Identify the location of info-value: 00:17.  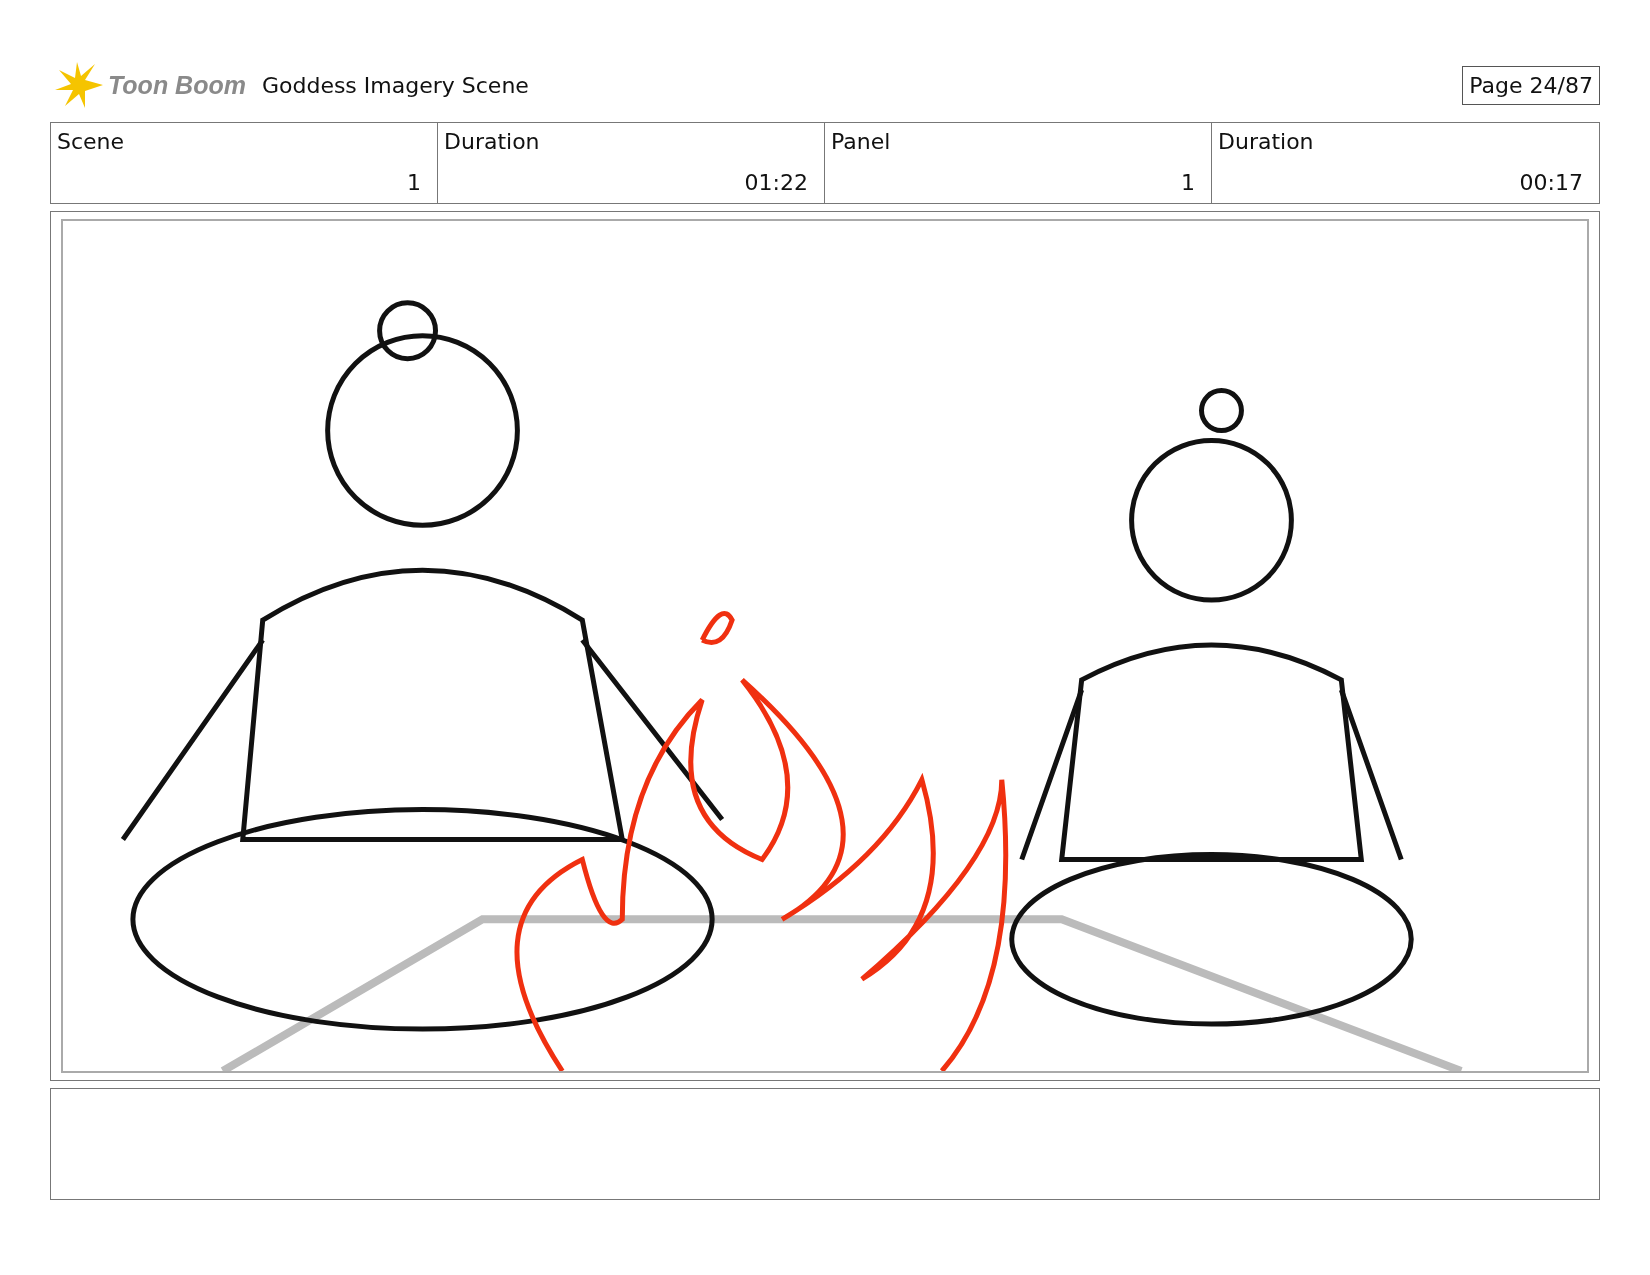
(1551, 182).